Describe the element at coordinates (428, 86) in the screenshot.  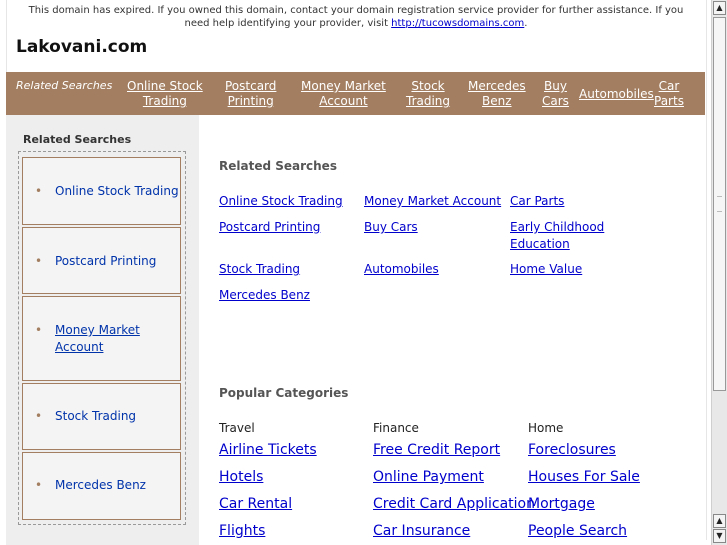
I see `nav-item-line1: Stock` at that location.